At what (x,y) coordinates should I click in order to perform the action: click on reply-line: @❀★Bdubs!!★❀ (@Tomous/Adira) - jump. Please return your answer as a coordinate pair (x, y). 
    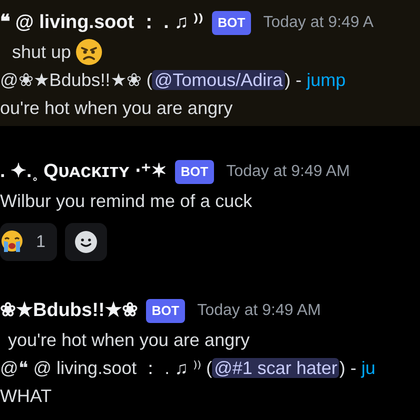
    Looking at the image, I should click on (173, 80).